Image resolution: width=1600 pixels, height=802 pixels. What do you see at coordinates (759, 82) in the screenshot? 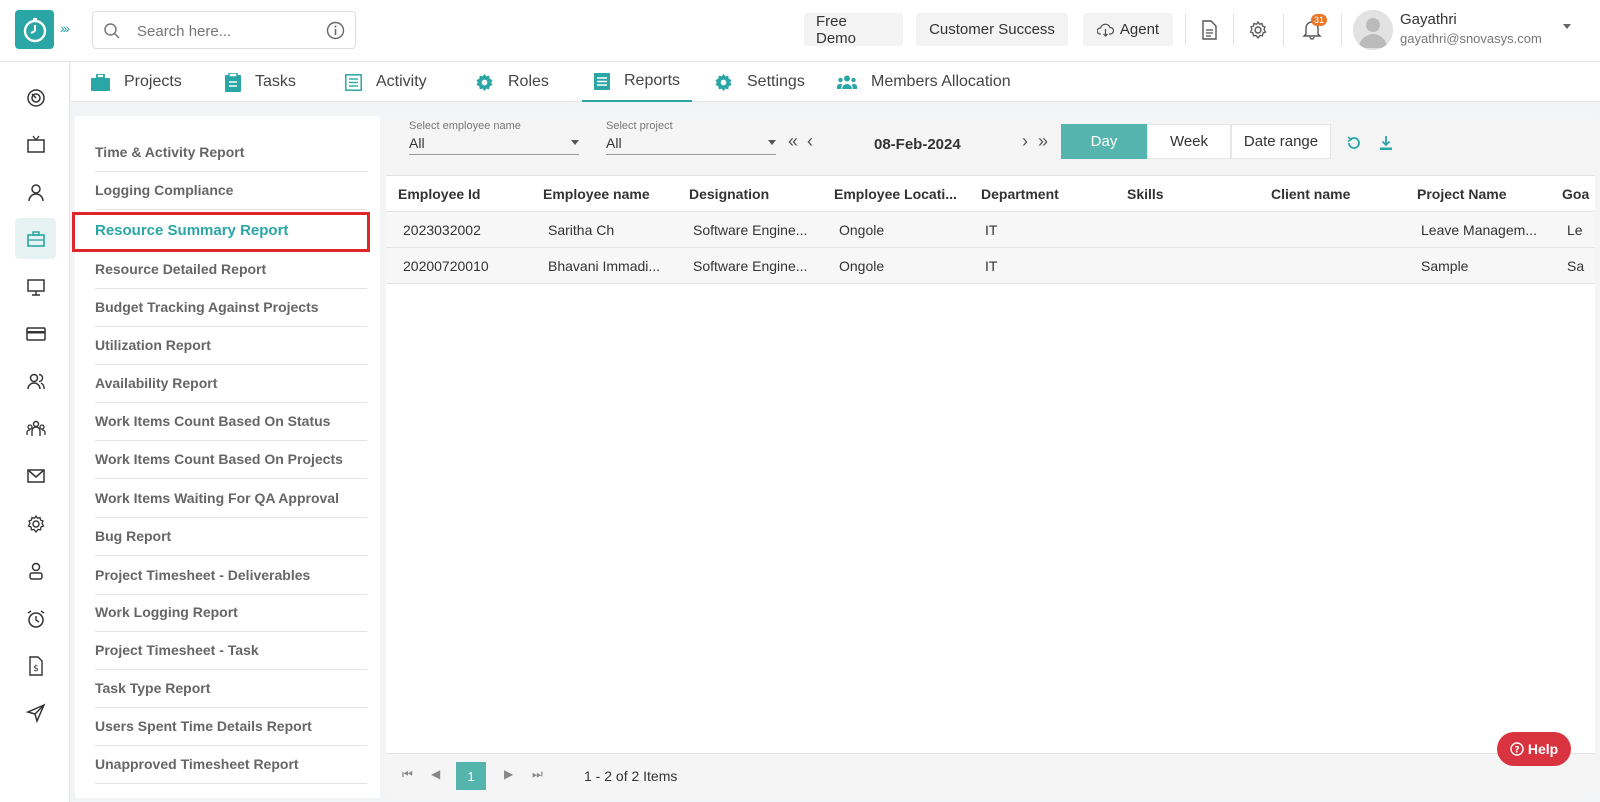
I see `tab-settings: Settings` at bounding box center [759, 82].